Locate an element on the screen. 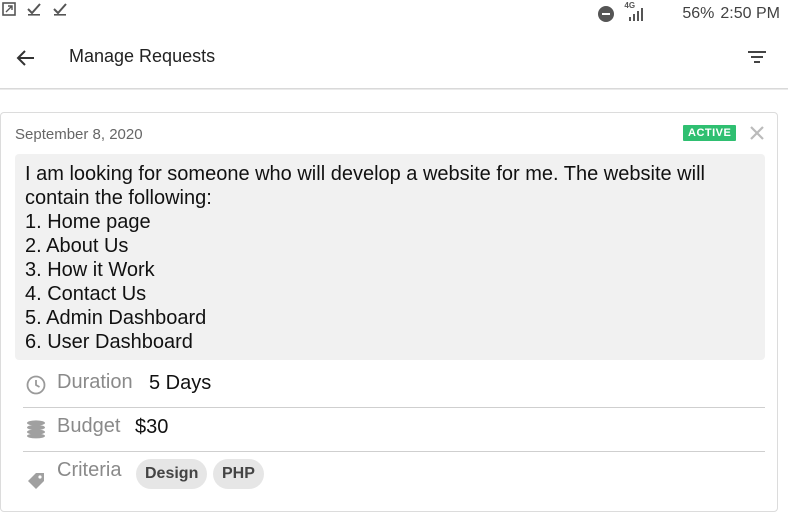 The height and width of the screenshot is (512, 788). notification-icons is located at coordinates (35, 9).